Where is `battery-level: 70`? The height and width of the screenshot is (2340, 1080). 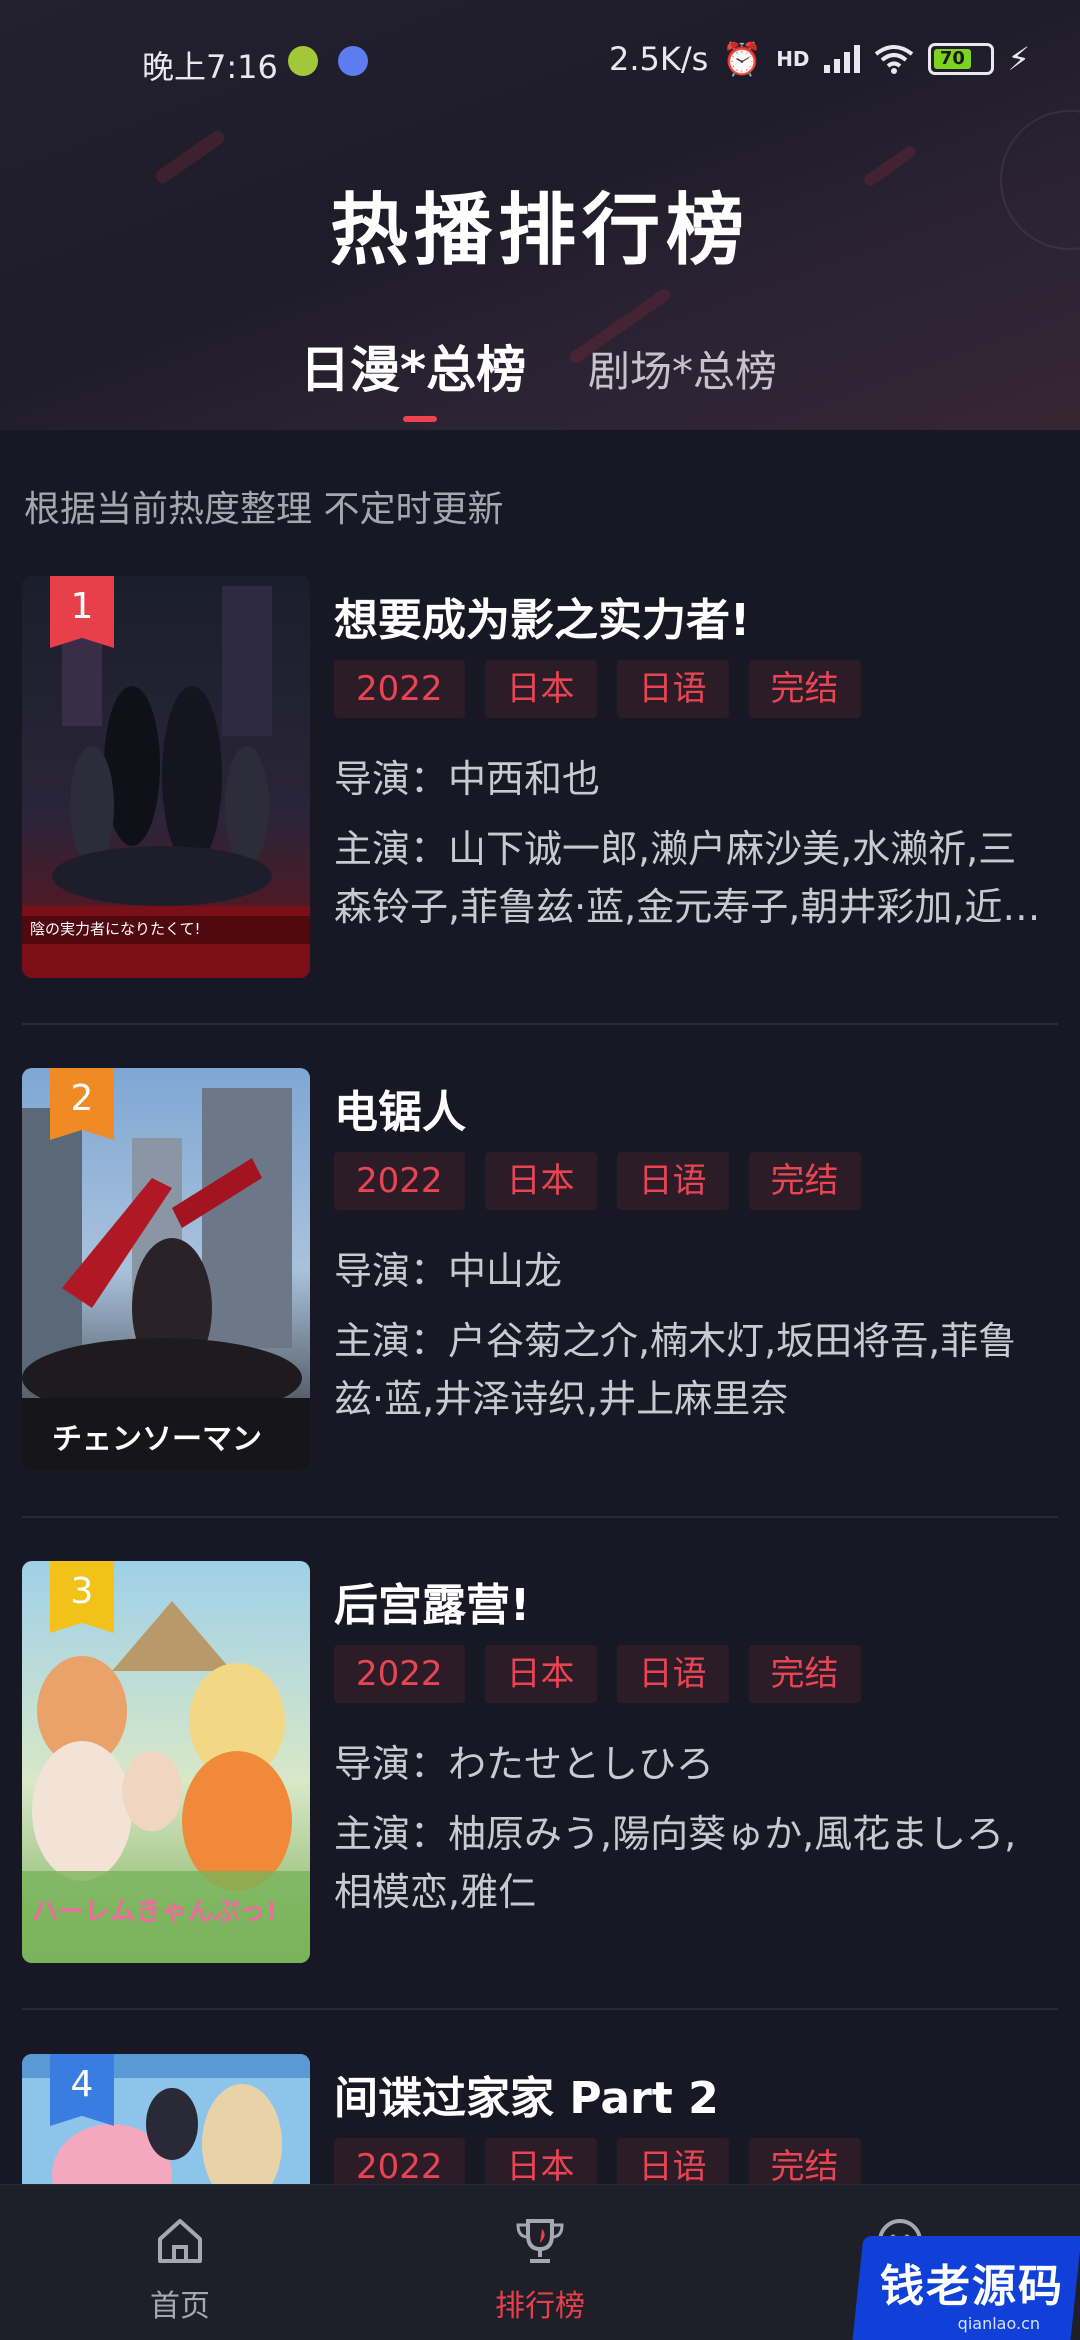 battery-level: 70 is located at coordinates (952, 59).